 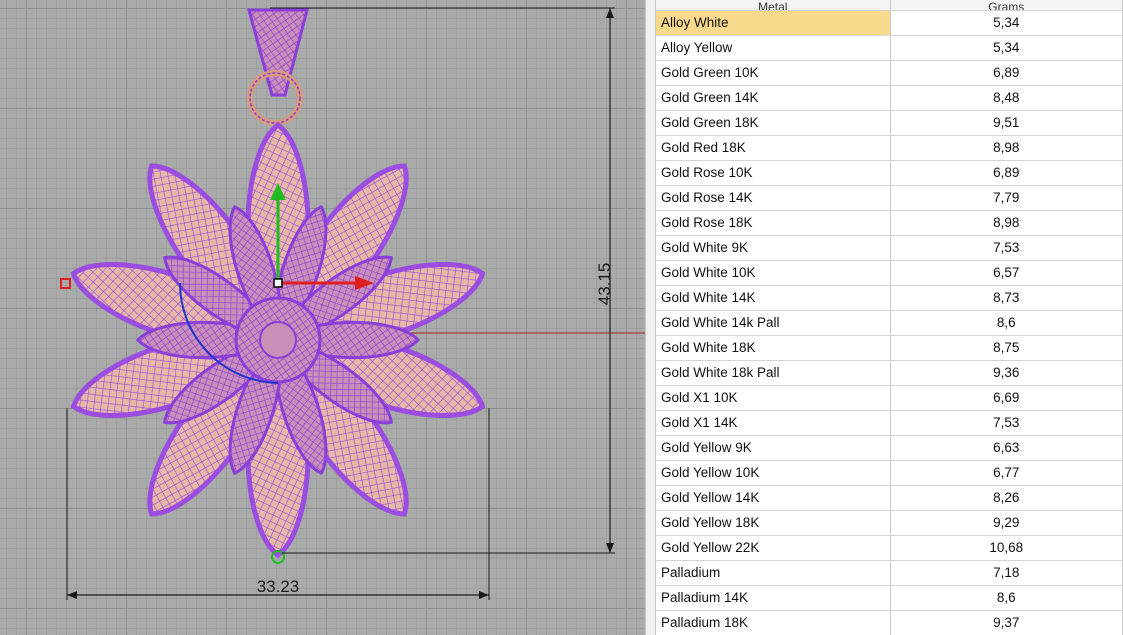 I want to click on metal-name-cell: Gold White 9K, so click(x=773, y=248).